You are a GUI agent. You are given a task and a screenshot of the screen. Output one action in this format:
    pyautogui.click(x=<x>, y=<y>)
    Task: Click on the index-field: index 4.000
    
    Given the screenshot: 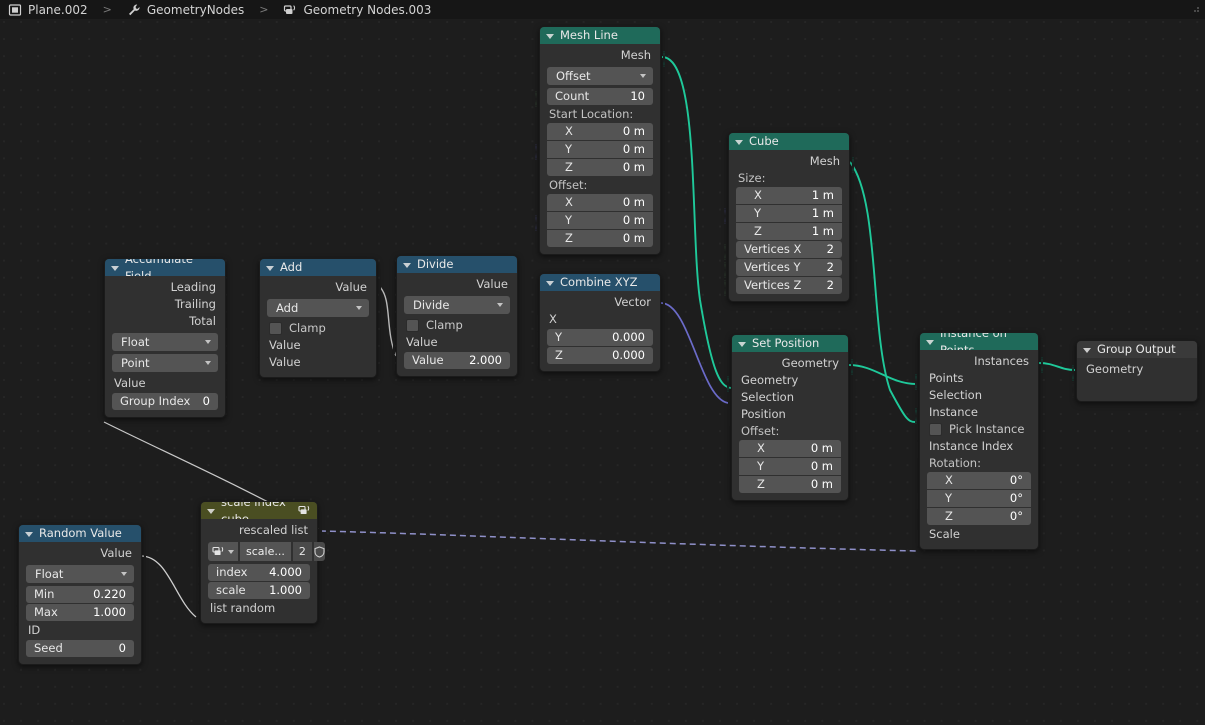 What is the action you would take?
    pyautogui.click(x=259, y=572)
    